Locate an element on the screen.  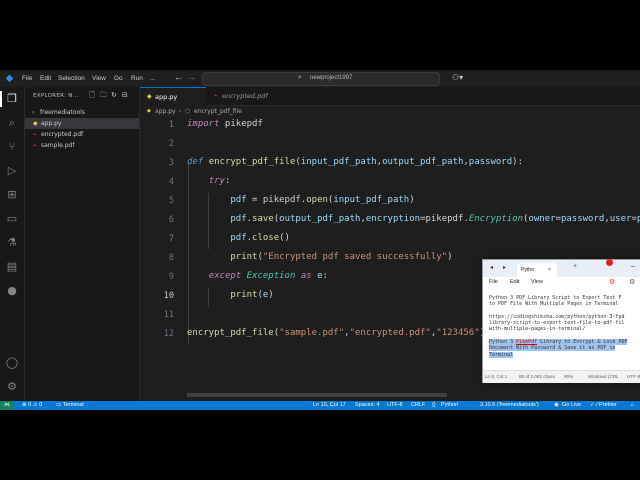
menu-run: Run is located at coordinates (137, 78).